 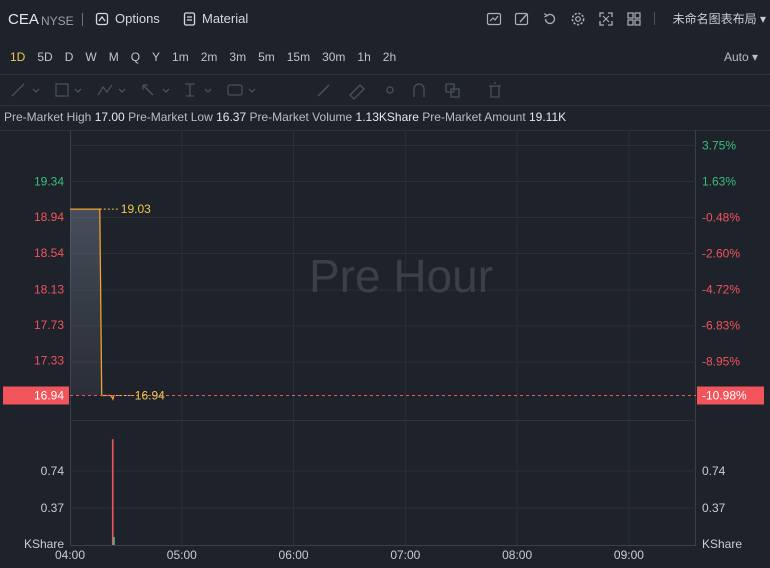 I want to click on layout-selector: 未命名图表布局 ▾, so click(x=719, y=18).